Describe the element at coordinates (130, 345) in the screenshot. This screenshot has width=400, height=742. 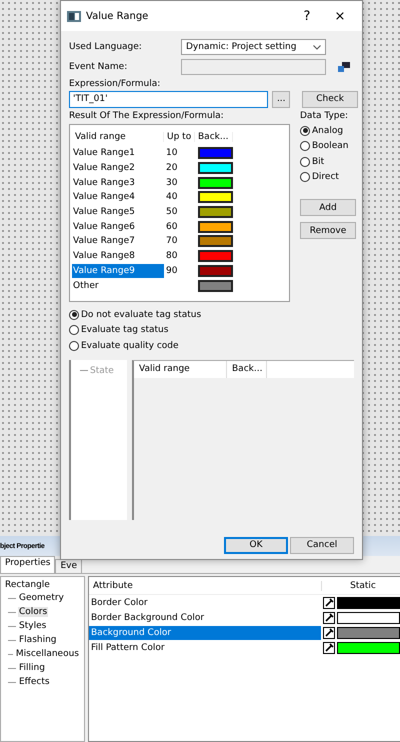
I see `radio-label: Evaluate quality code` at that location.